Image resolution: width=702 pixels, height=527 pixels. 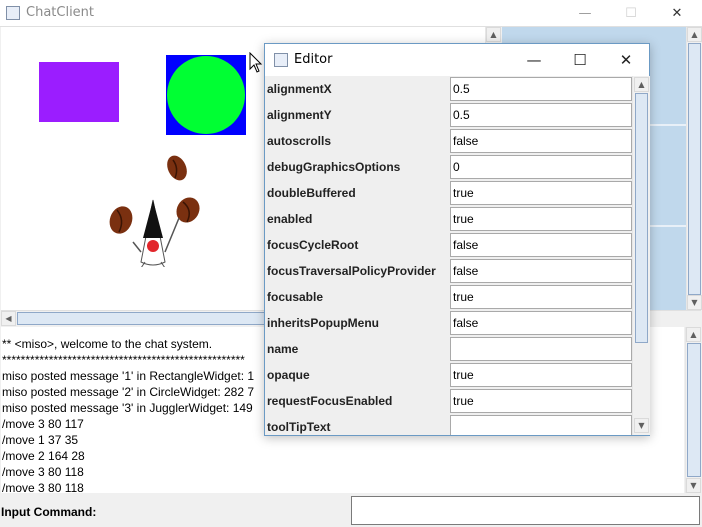 I want to click on property-name: inheritsPopupMenu, so click(x=357, y=323).